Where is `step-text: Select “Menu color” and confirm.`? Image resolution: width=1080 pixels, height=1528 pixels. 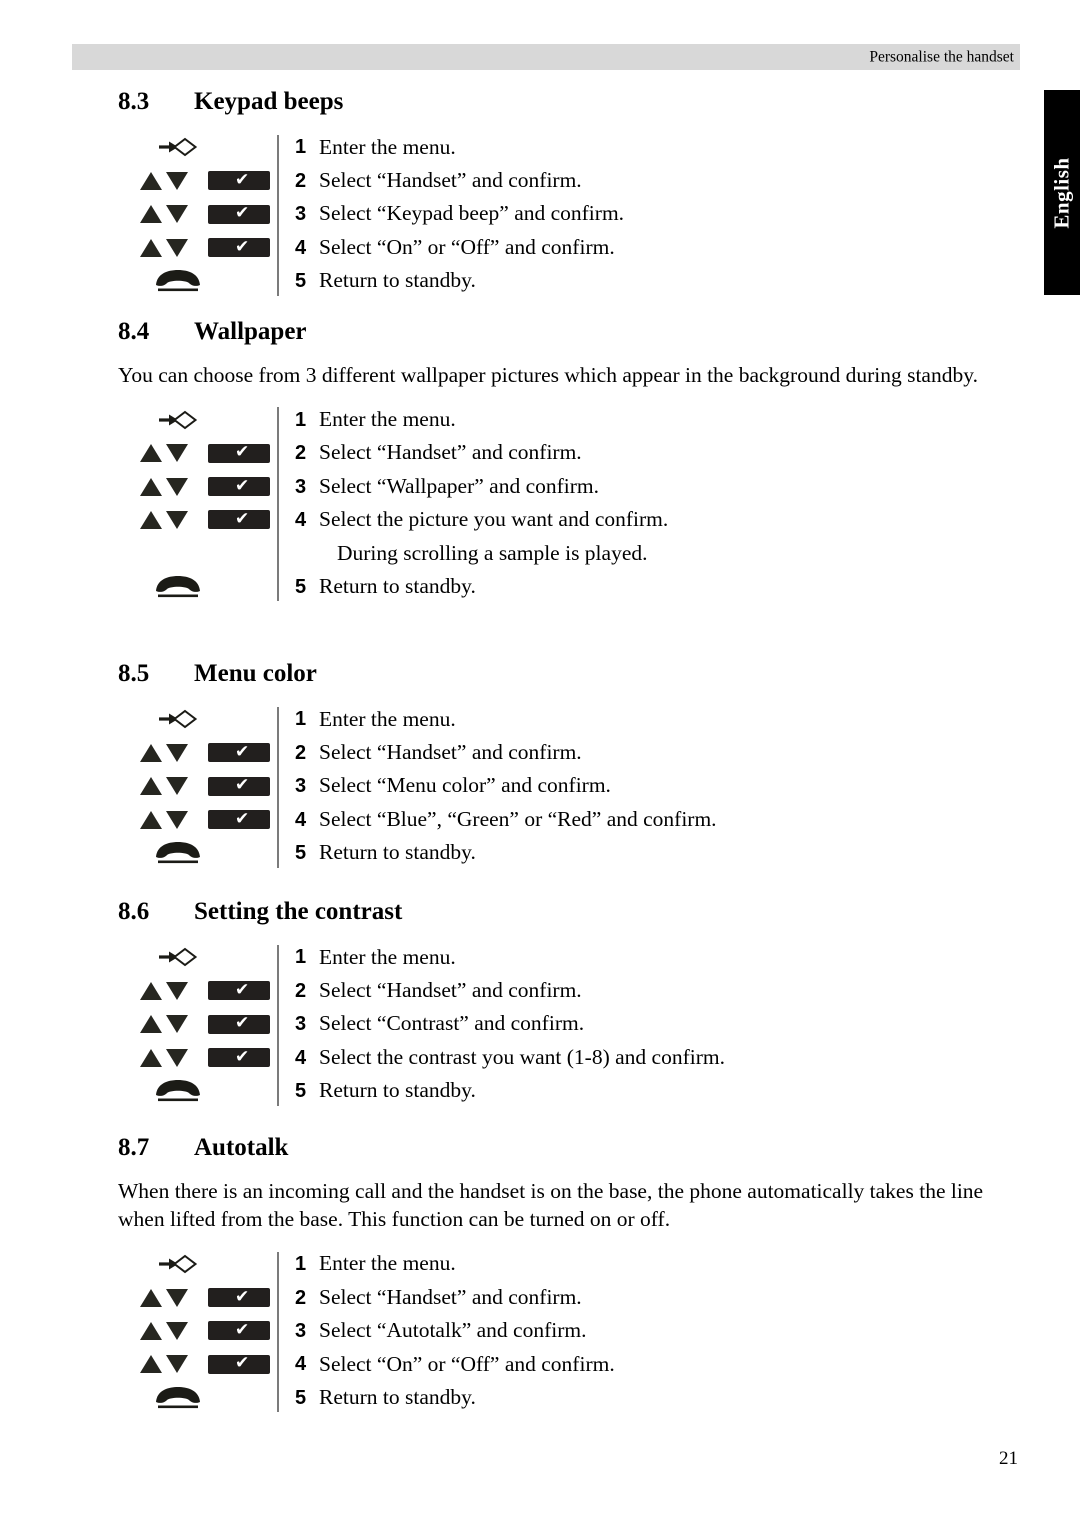 step-text: Select “Menu color” and confirm. is located at coordinates (465, 785).